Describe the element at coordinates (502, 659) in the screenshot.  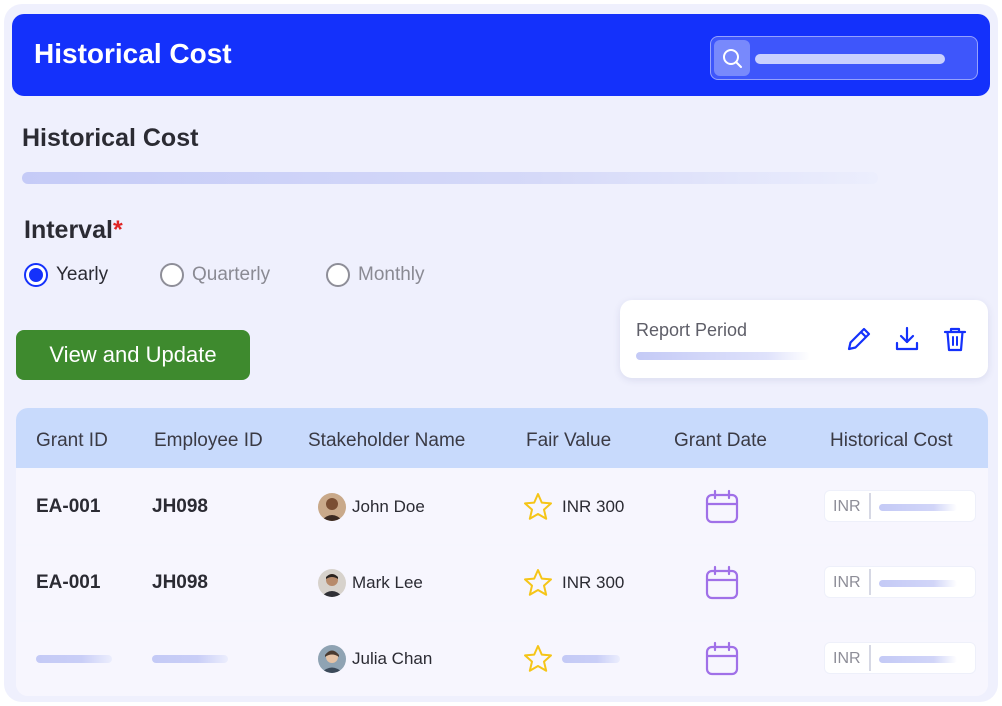
I see `table-row: Julia Chan INR` at that location.